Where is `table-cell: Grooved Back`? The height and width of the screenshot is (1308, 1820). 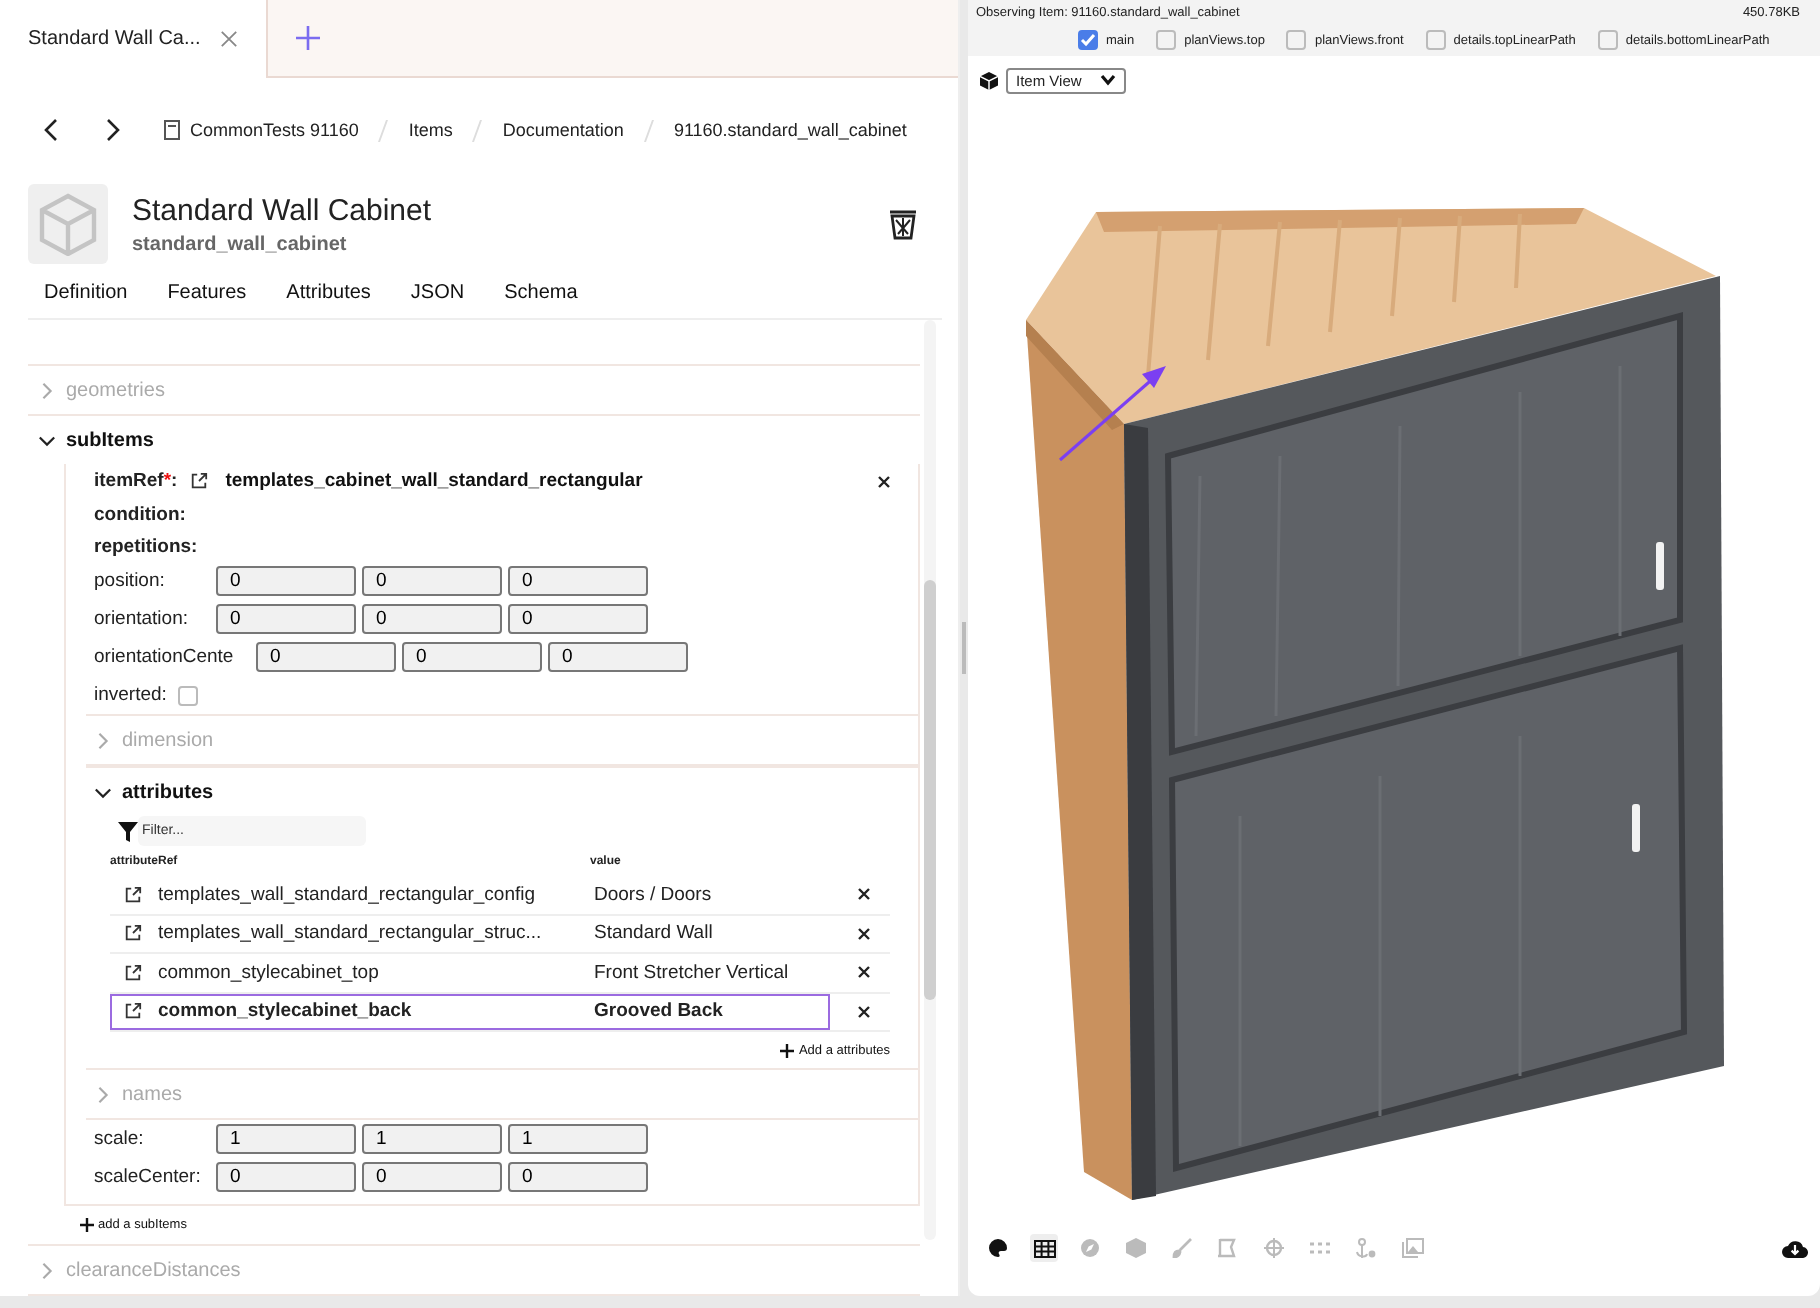 table-cell: Grooved Back is located at coordinates (658, 1011).